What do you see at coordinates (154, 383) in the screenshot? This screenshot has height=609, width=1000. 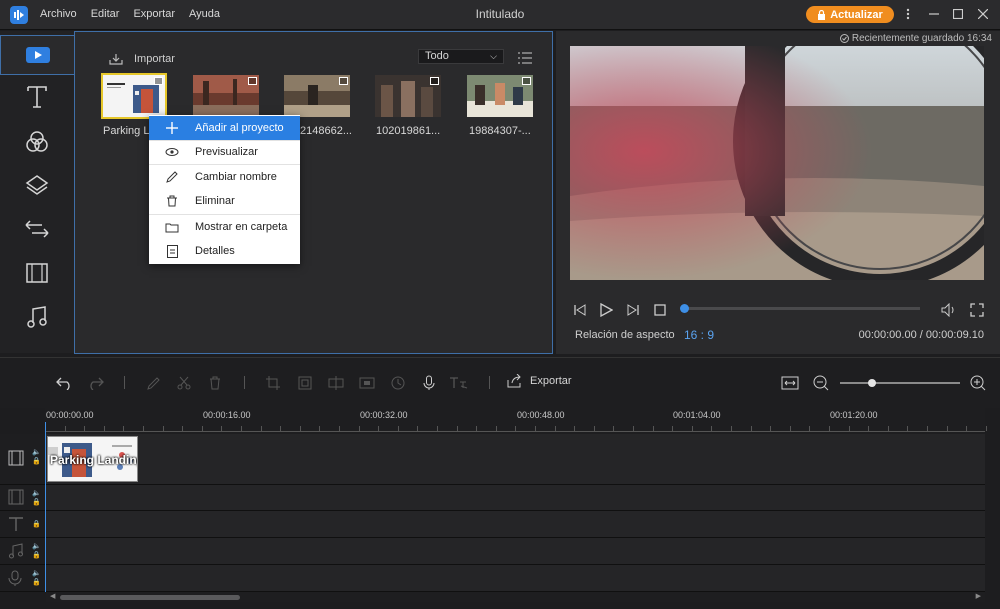 I see `edit-icon` at bounding box center [154, 383].